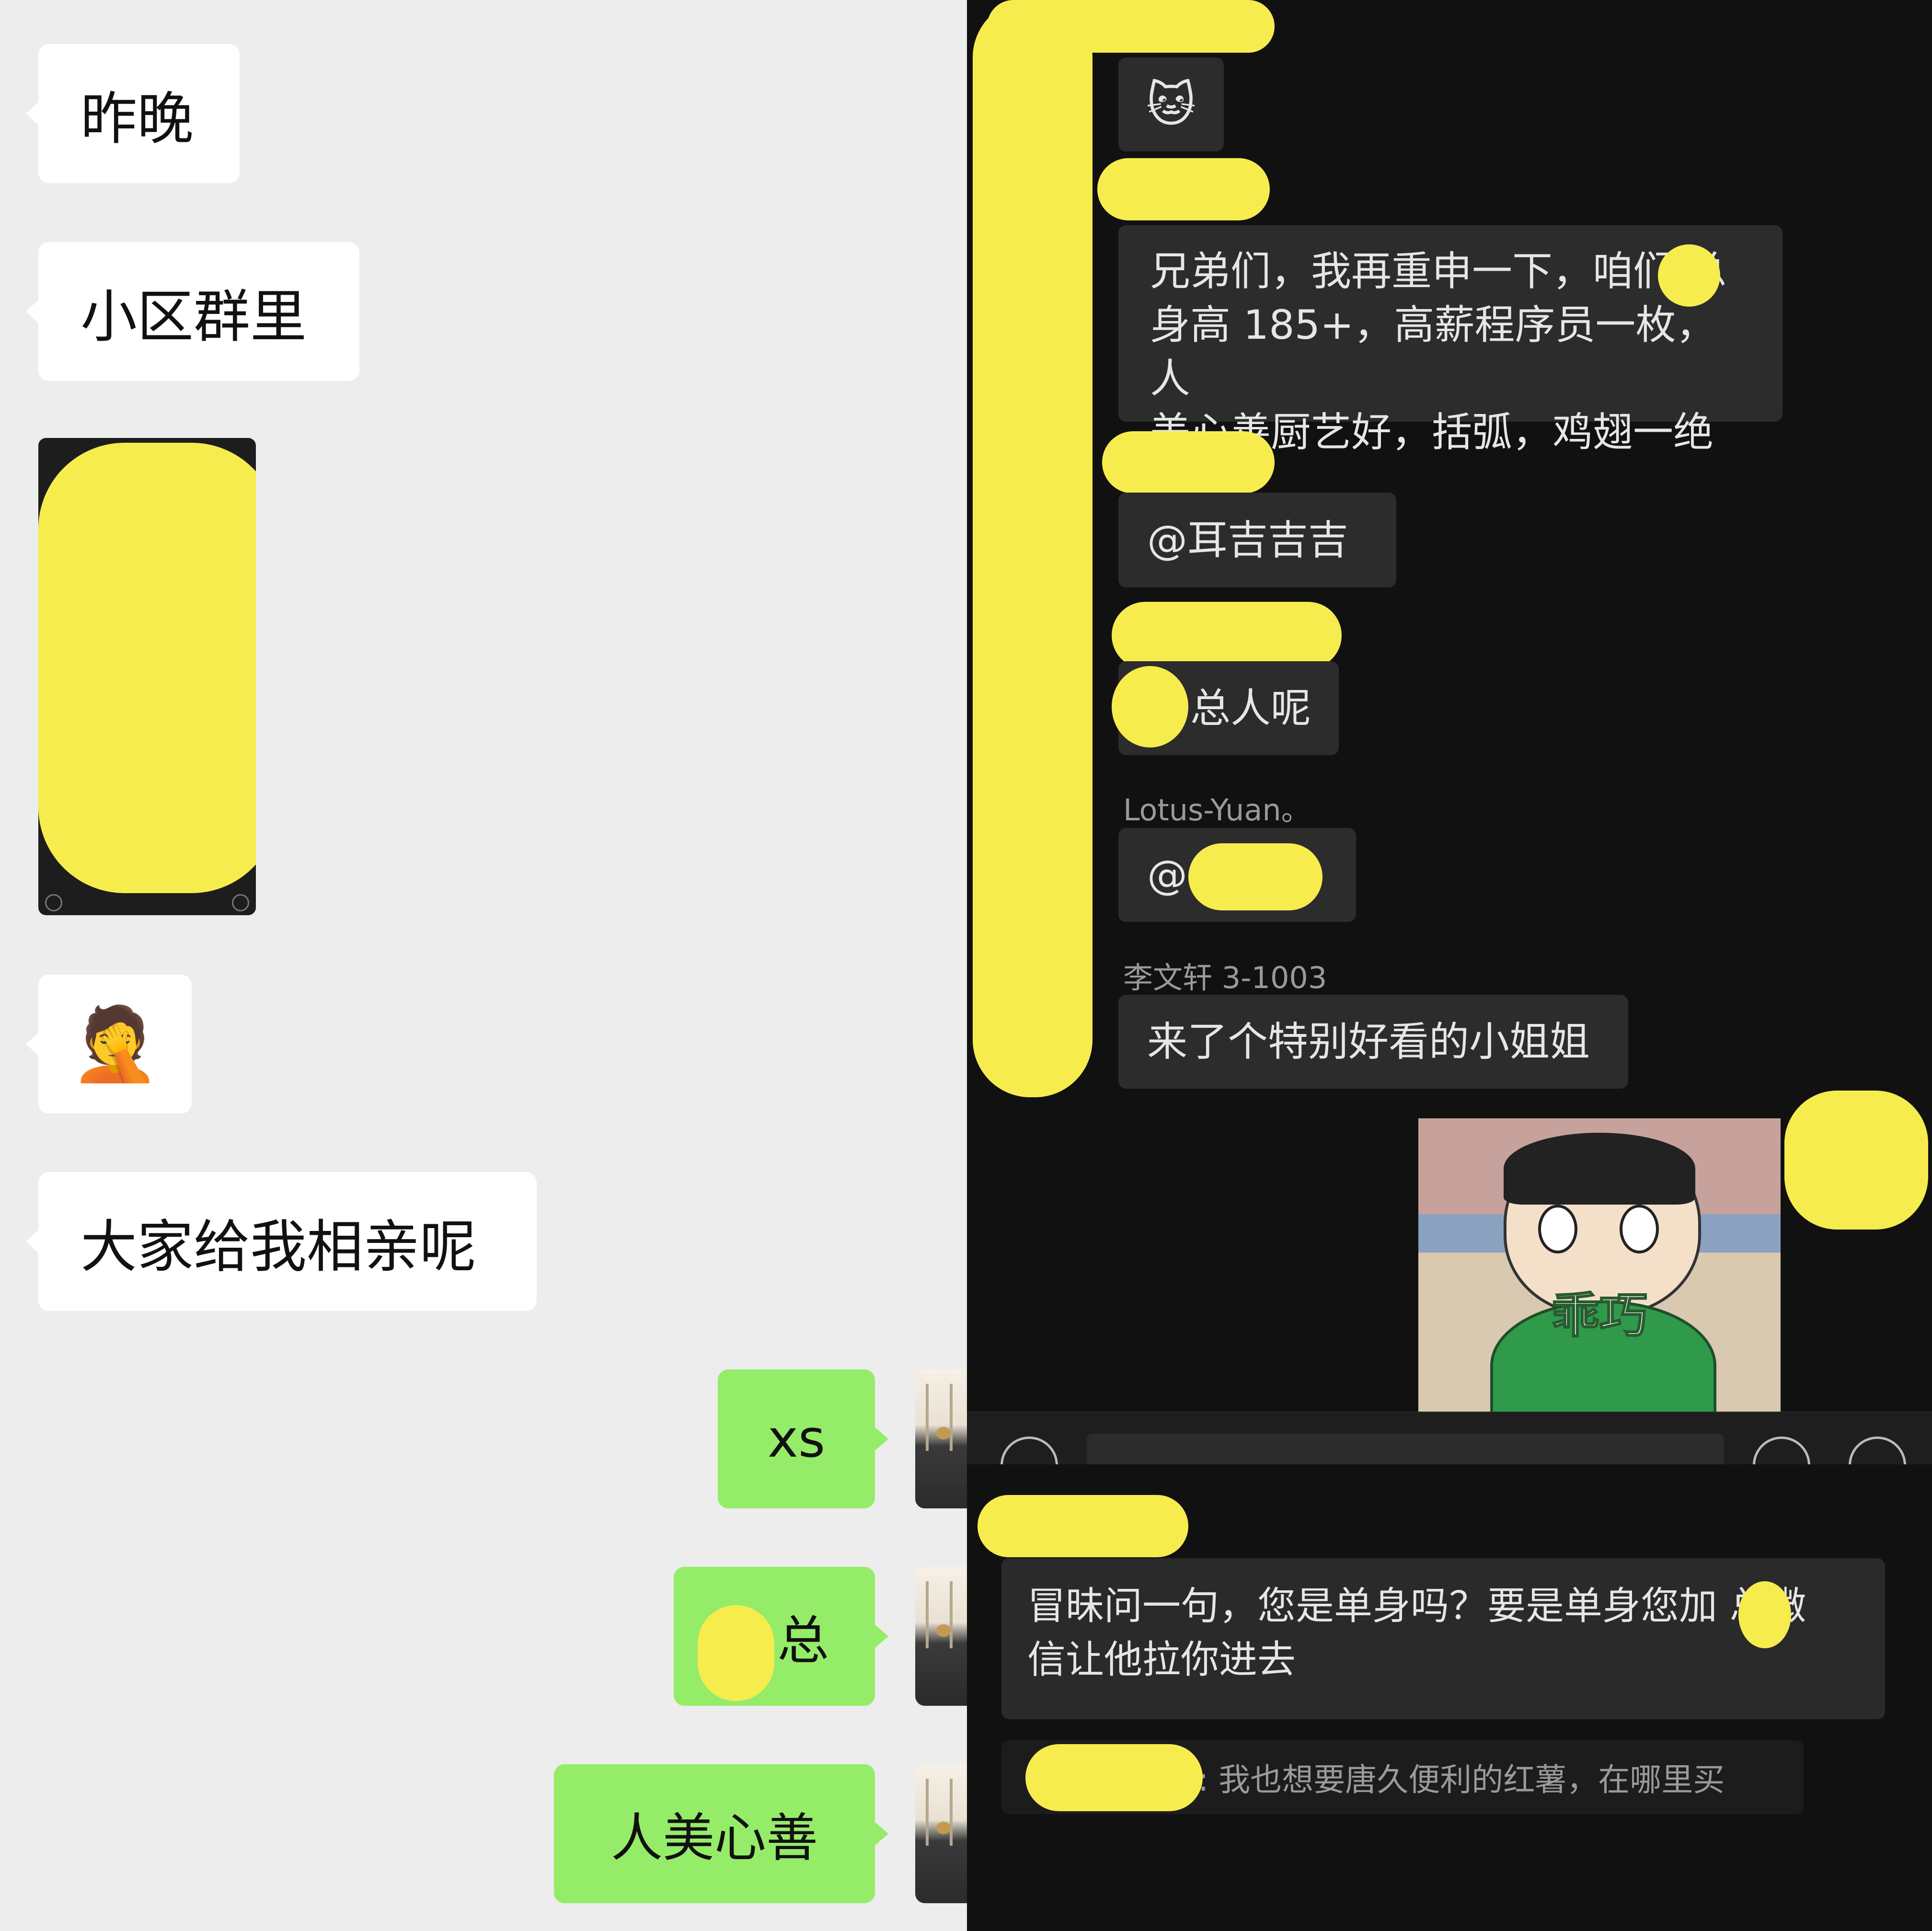  I want to click on message-text: 小区群里, so click(193, 316).